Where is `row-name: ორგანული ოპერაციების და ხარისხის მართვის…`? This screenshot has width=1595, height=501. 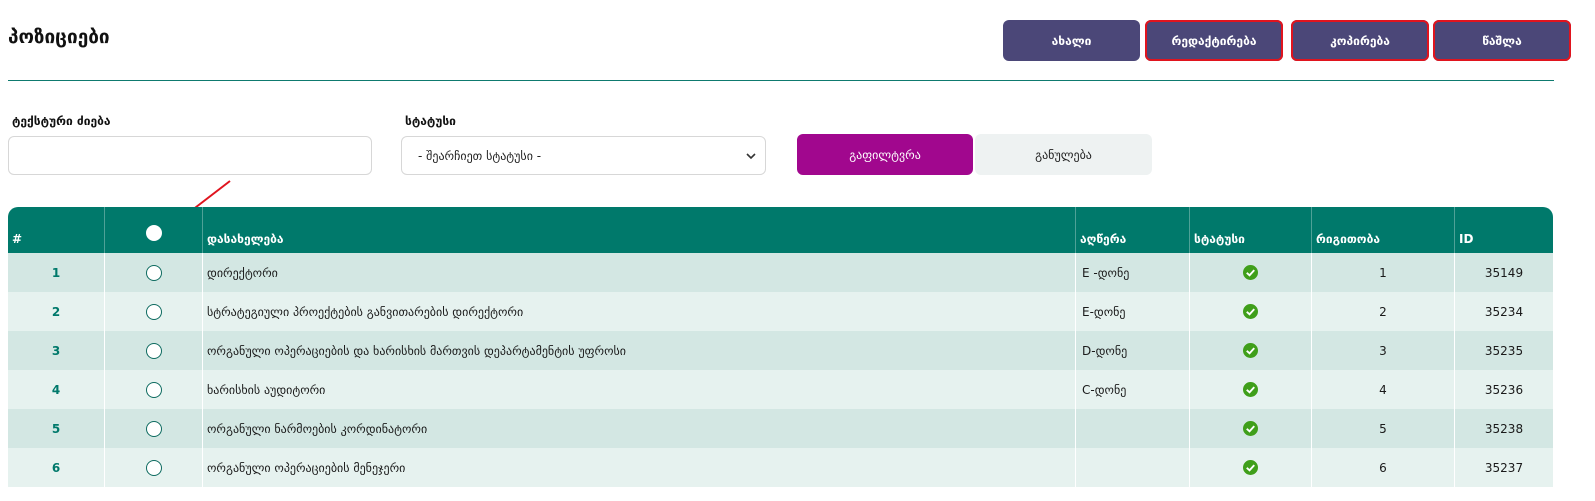
row-name: ორგანული ოპერაციების და ხარისხის მართვის… is located at coordinates (639, 350).